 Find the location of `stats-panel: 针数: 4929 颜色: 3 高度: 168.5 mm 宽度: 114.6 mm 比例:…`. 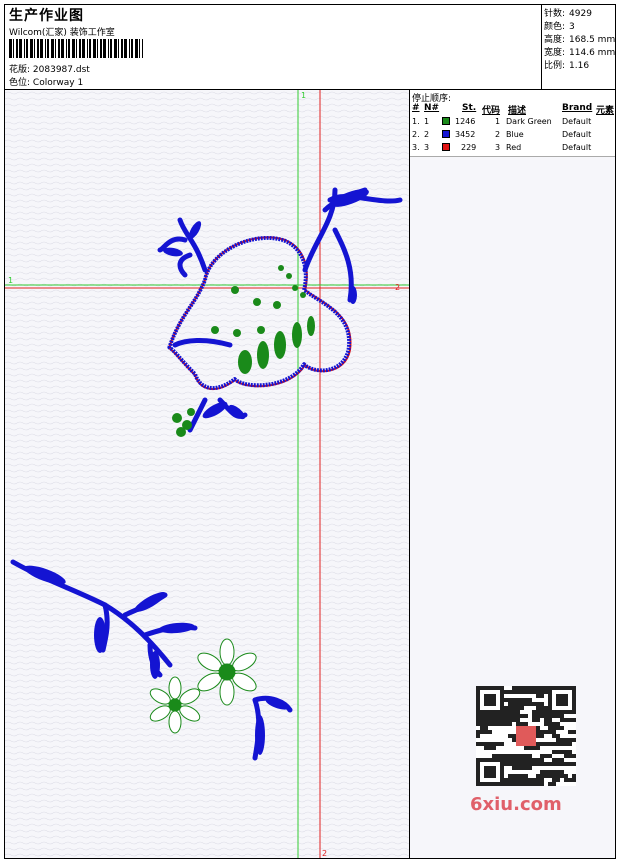

stats-panel: 针数: 4929 颜色: 3 高度: 168.5 mm 宽度: 114.6 mm 比例:… is located at coordinates (578, 47).